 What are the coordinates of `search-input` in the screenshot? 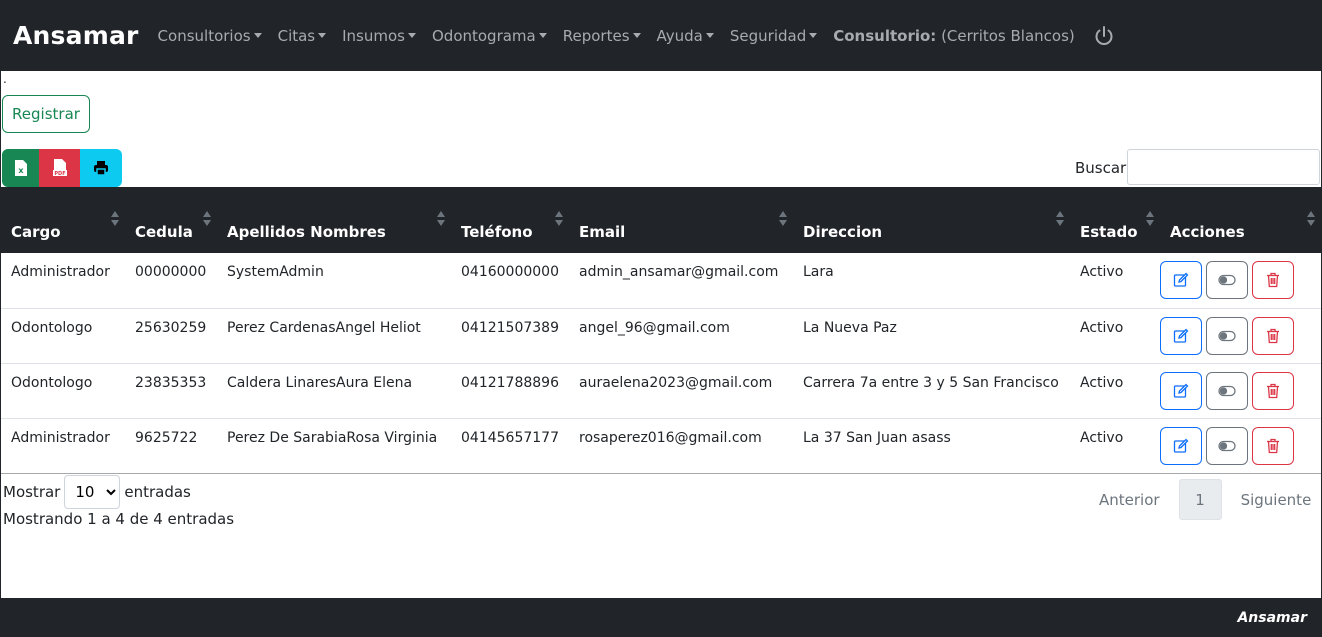 It's located at (1223, 167).